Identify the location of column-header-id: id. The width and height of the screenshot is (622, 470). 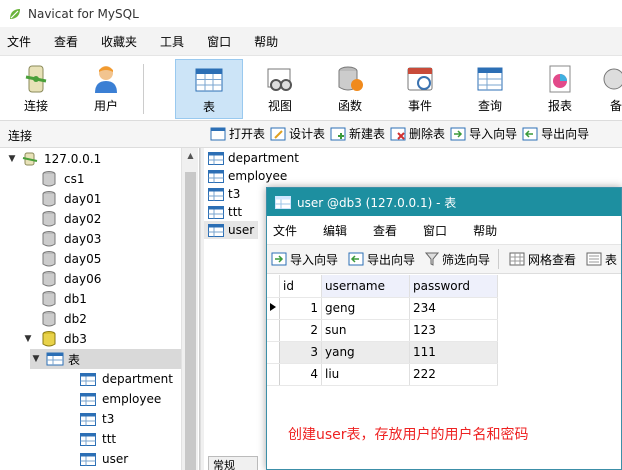
(300, 286).